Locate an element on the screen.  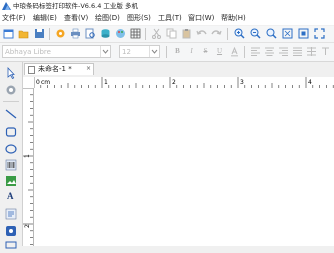
paste-icon is located at coordinates (186, 33).